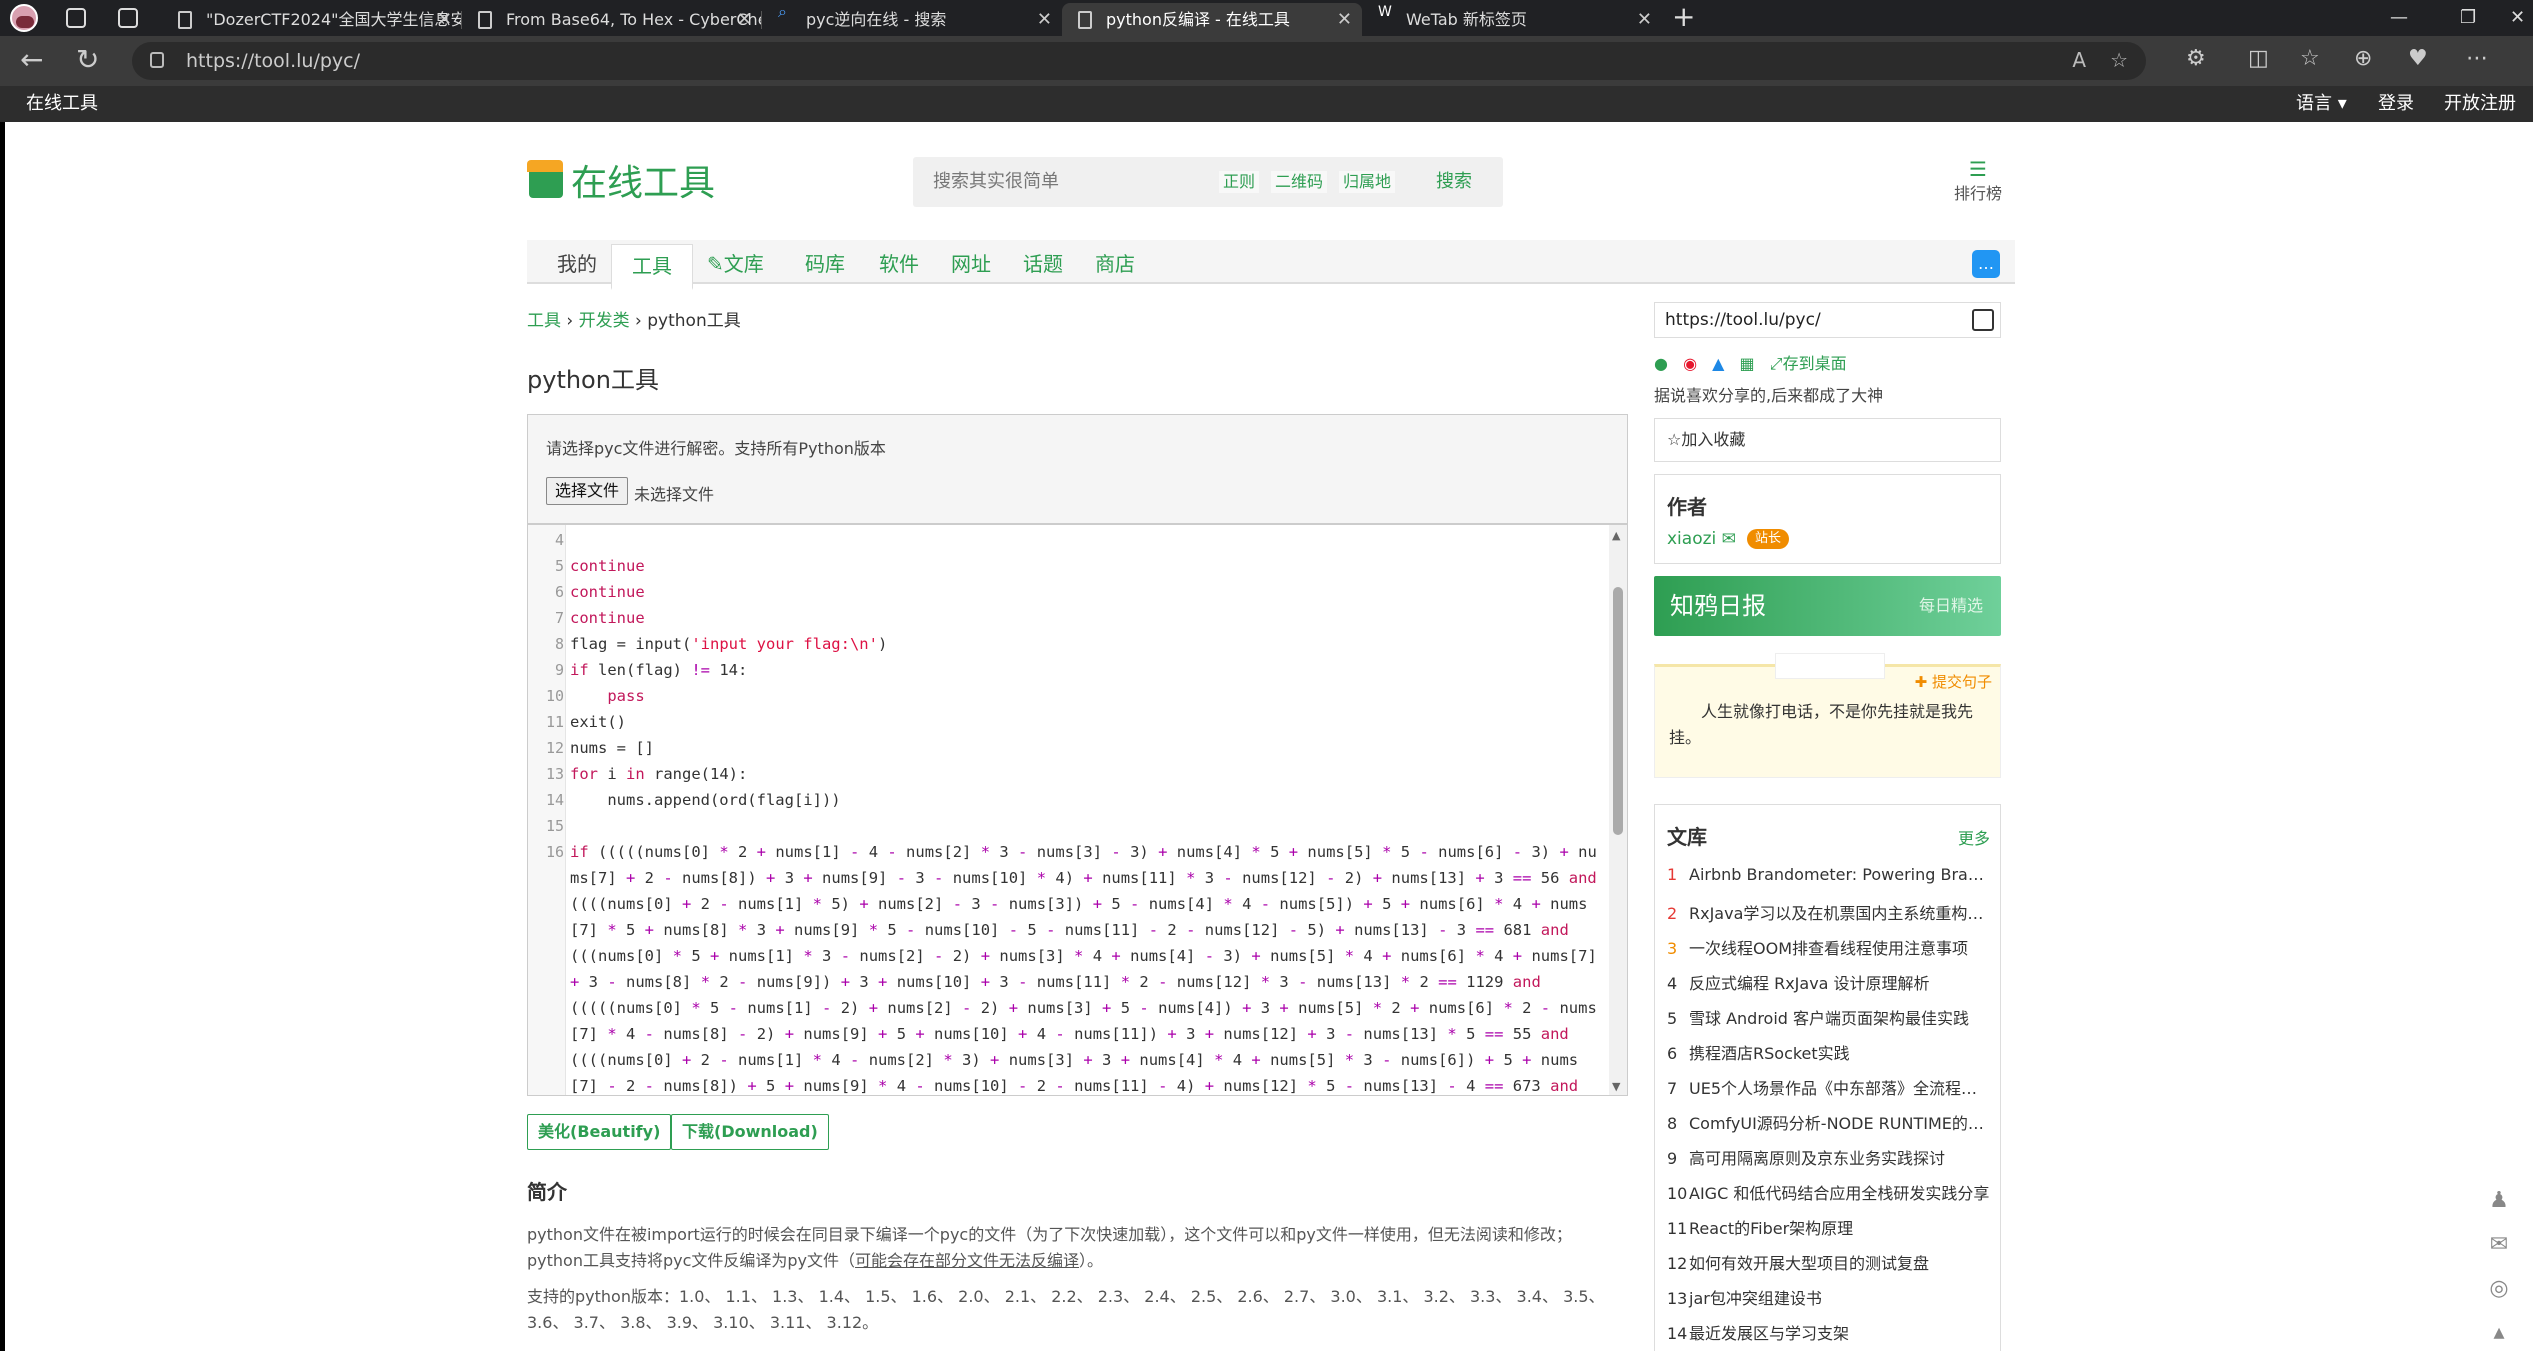 This screenshot has width=2533, height=1351. Describe the element at coordinates (1769, 395) in the screenshot. I see `share-tip: 据说喜欢分享的,后来都成了大神` at that location.